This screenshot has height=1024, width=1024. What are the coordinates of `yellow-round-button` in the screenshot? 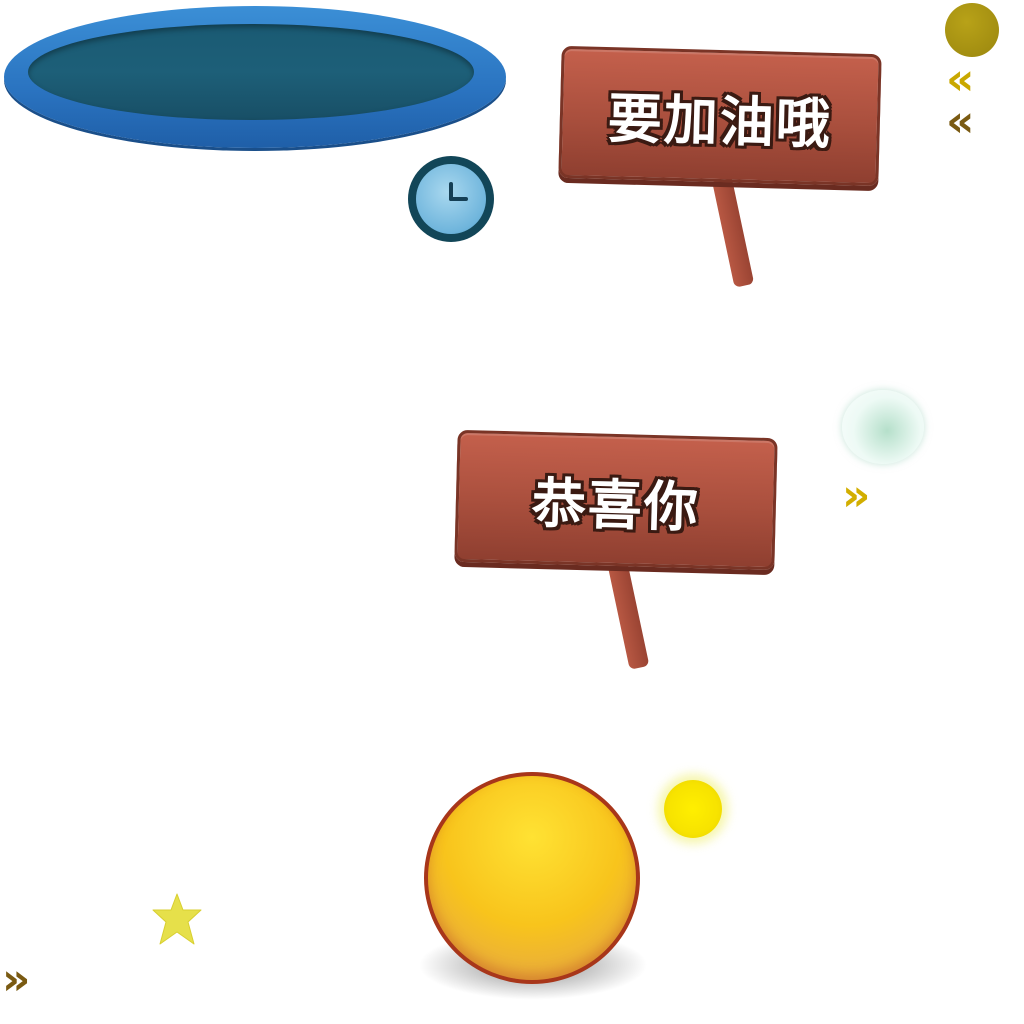 It's located at (532, 878).